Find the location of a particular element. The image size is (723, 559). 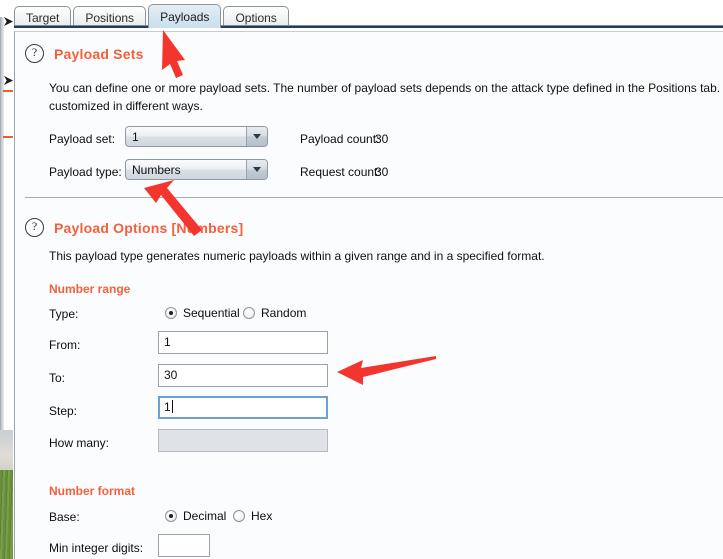

number-range-type-label: Type: is located at coordinates (64, 314).